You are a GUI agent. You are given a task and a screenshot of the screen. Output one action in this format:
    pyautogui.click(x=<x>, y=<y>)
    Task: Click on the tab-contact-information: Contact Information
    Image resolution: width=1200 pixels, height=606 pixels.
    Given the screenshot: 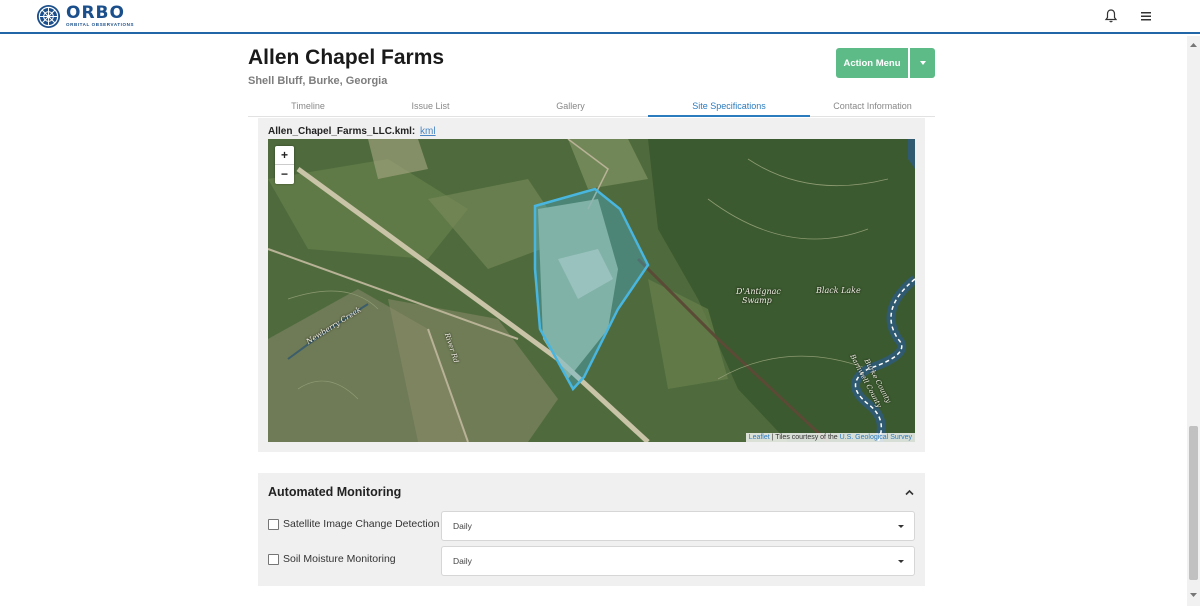 What is the action you would take?
    pyautogui.click(x=872, y=106)
    